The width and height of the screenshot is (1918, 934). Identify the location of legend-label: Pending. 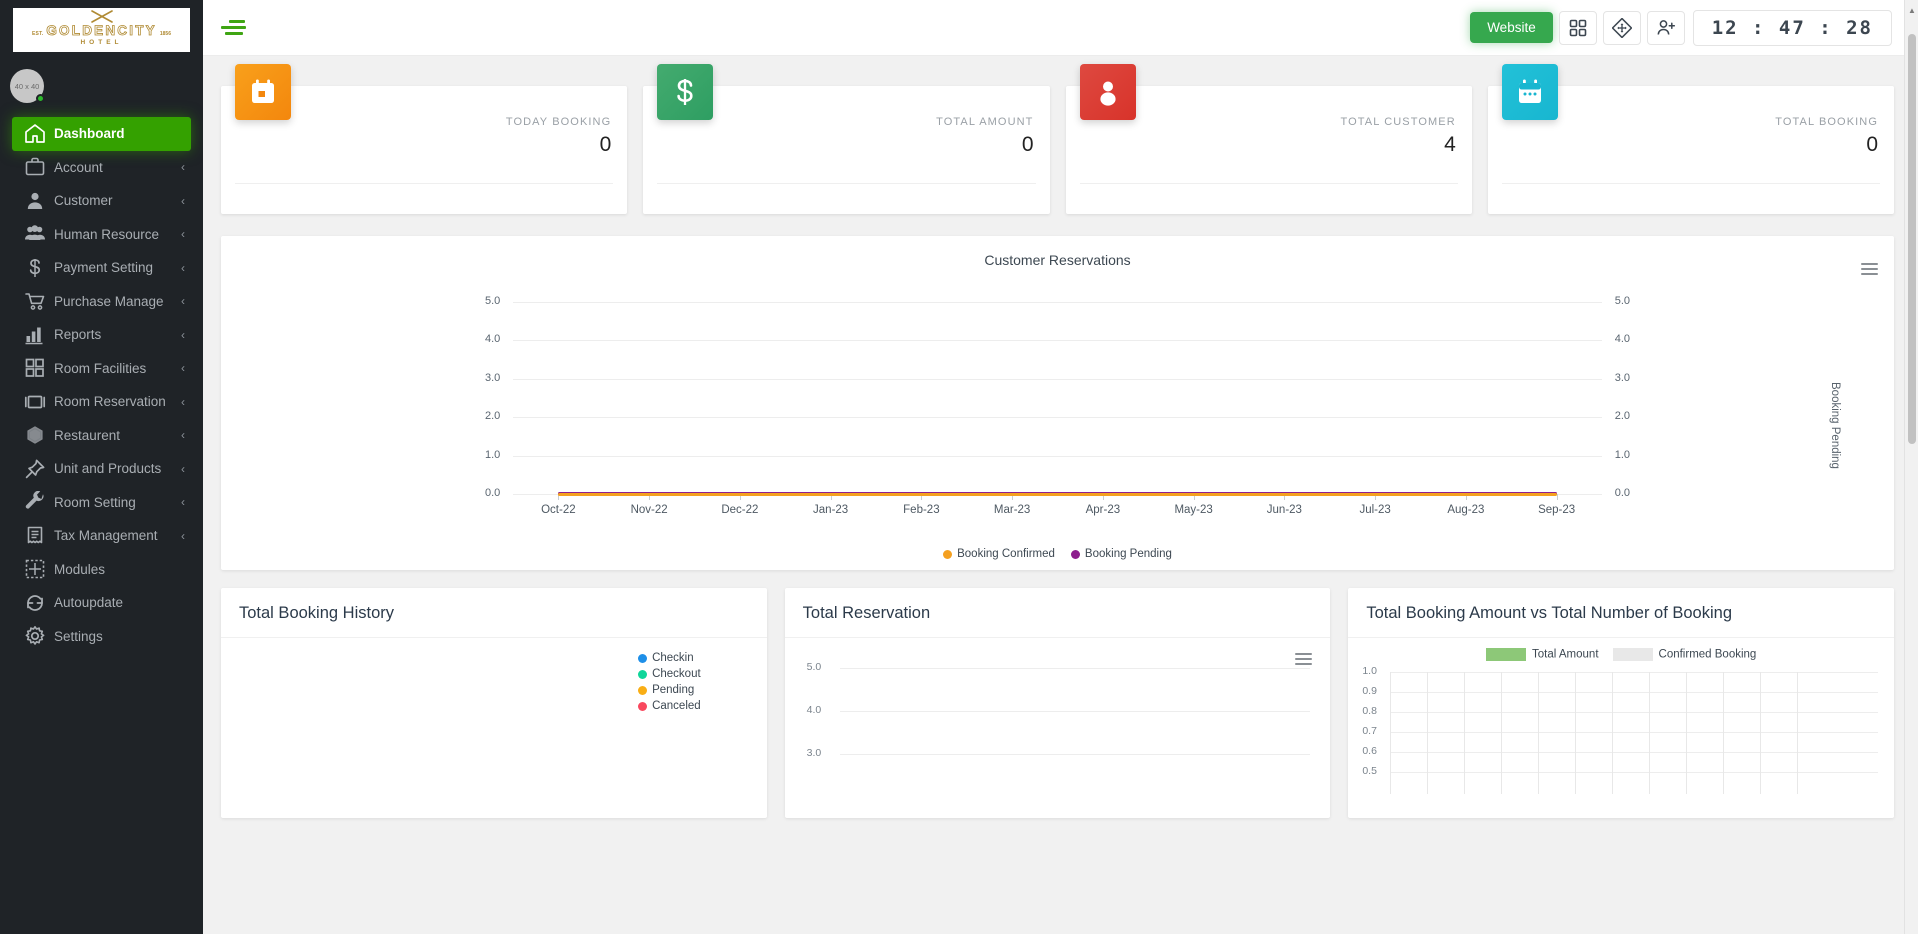
(673, 690).